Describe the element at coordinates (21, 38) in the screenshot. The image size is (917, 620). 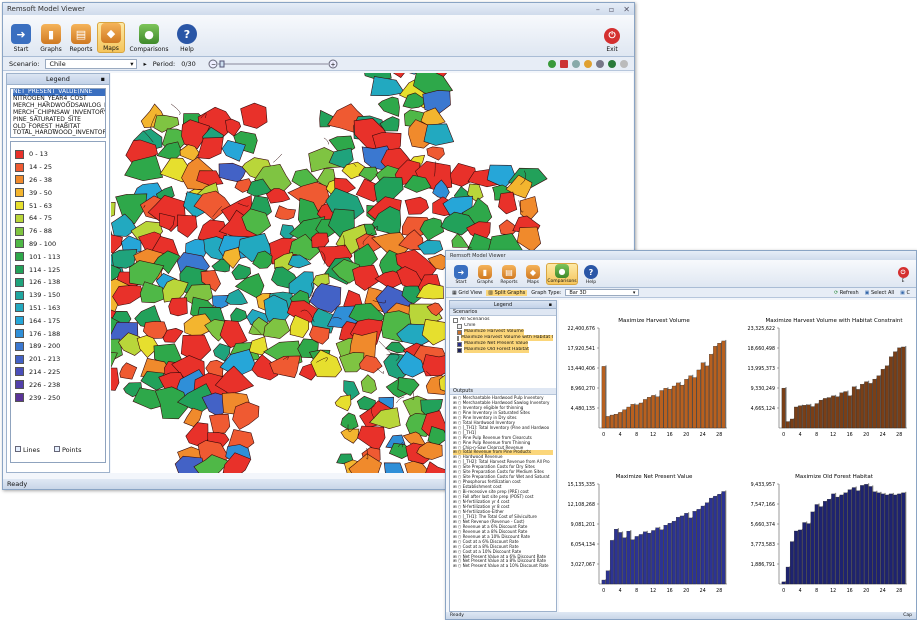
I see `start-button: ➜ Start` at that location.